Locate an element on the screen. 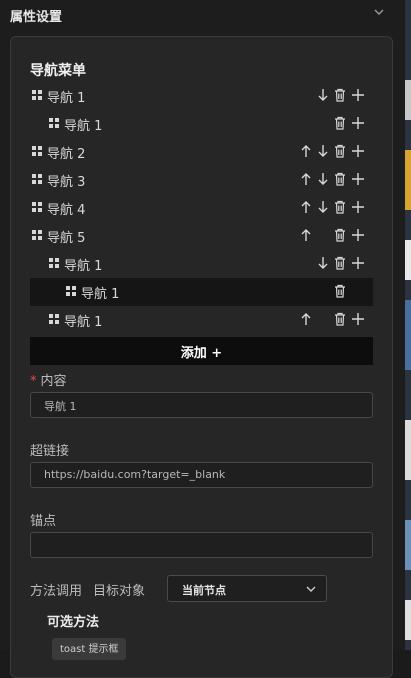 The height and width of the screenshot is (678, 411). target-object-label: 目标对象 is located at coordinates (119, 591).